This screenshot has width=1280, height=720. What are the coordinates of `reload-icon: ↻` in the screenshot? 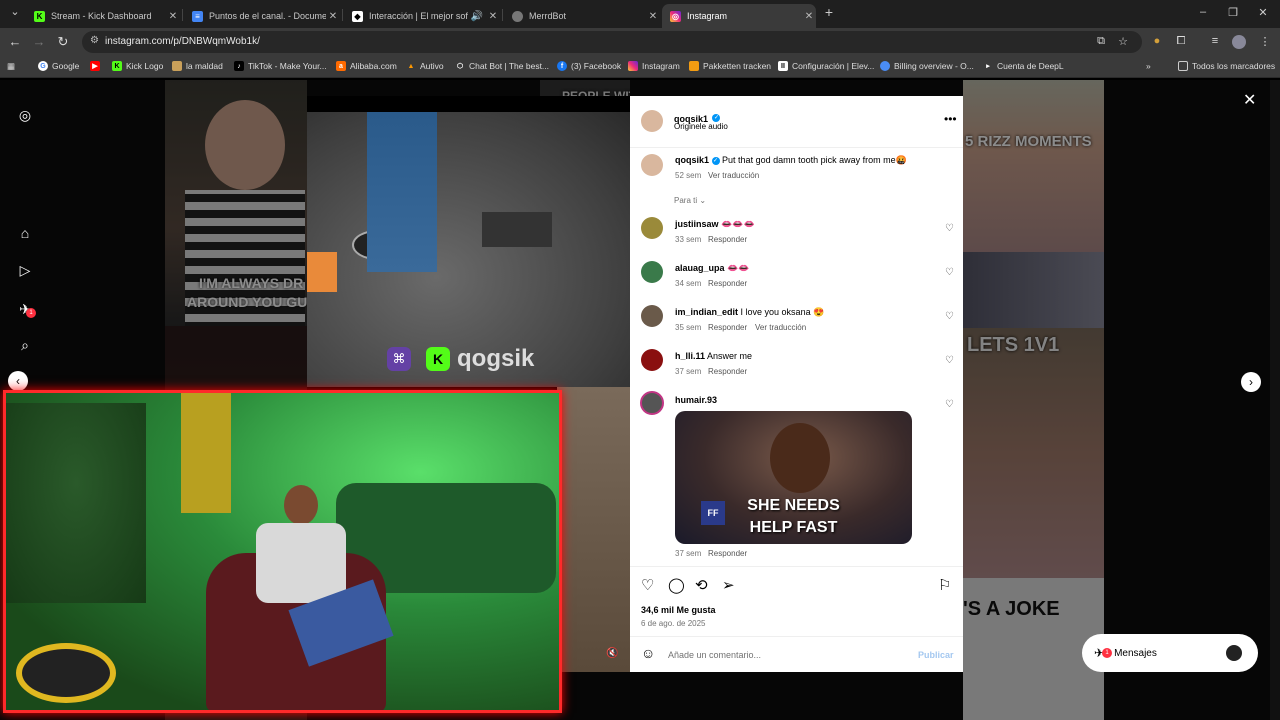 It's located at (63, 42).